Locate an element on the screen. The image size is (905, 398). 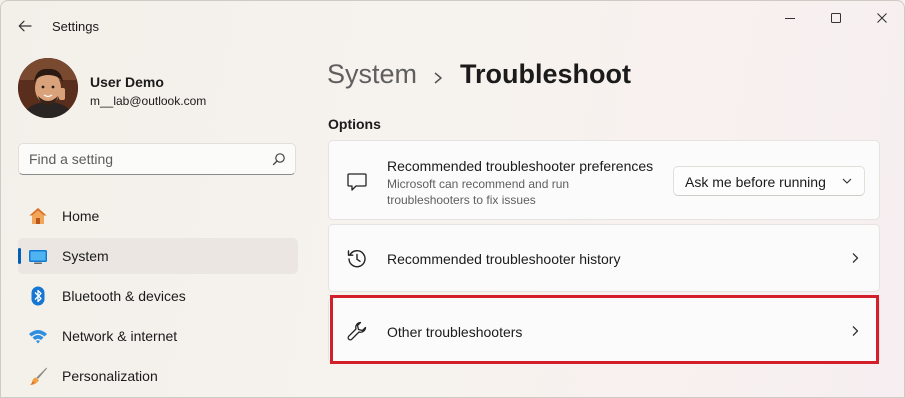
selection-indicator is located at coordinates (19, 256).